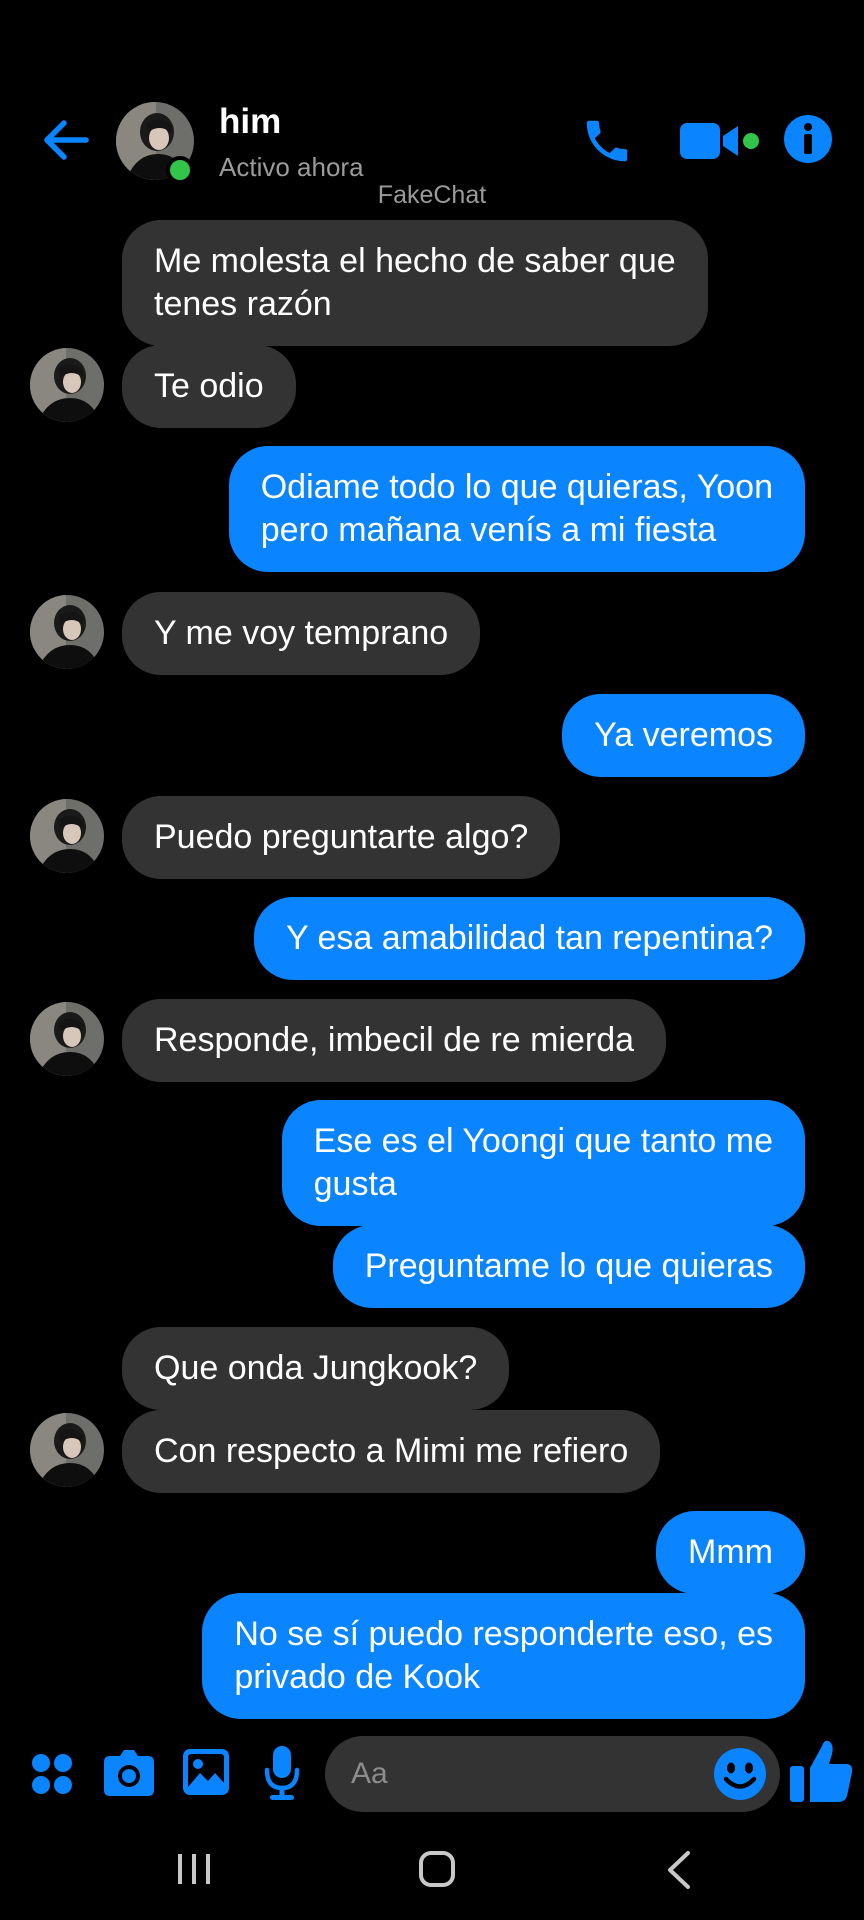 The height and width of the screenshot is (1920, 864). I want to click on recent-apps-icon, so click(194, 1869).